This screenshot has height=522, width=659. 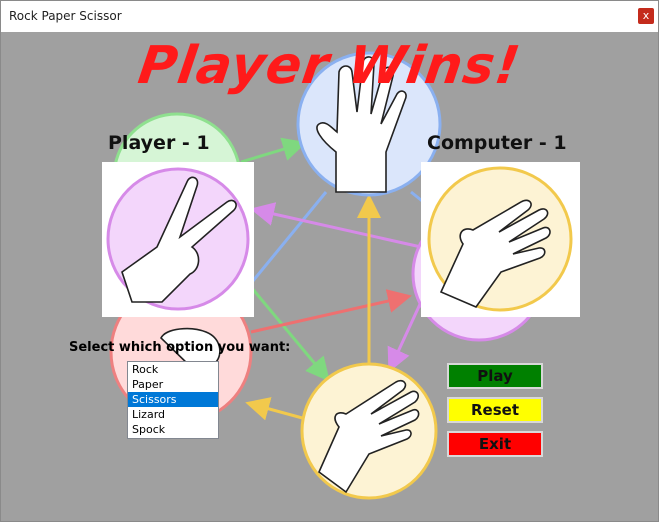 I want to click on player-choice-display, so click(x=178, y=239).